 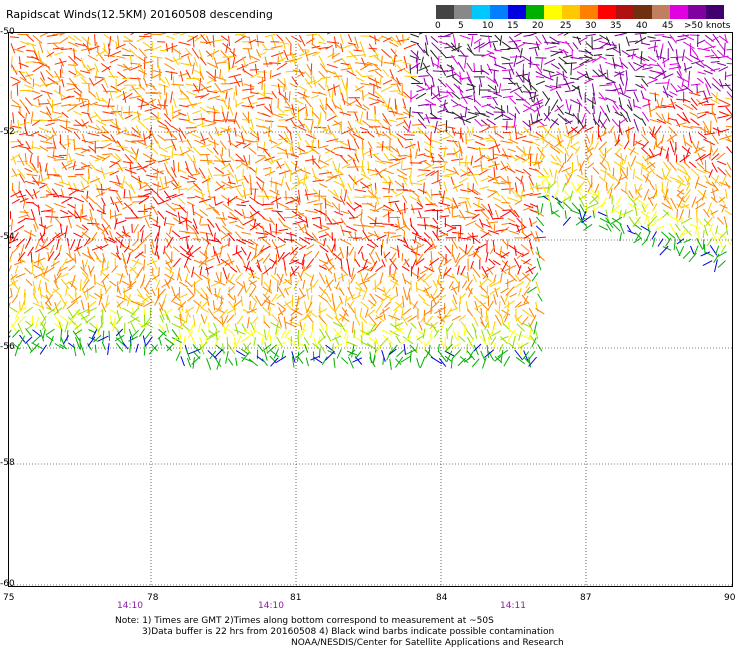 What do you see at coordinates (517, 12) in the screenshot?
I see `colorbar-swatch` at bounding box center [517, 12].